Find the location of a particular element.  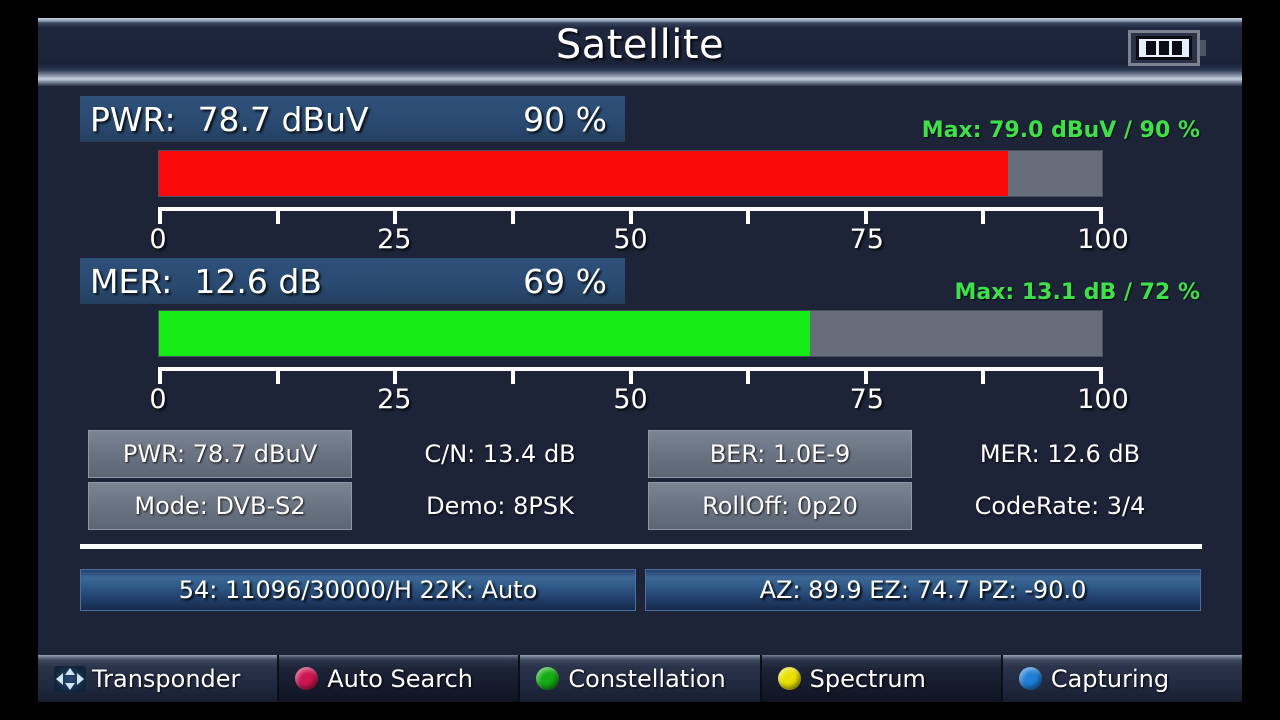

toolbar-button-spectrum: Spectrum is located at coordinates (882, 678).